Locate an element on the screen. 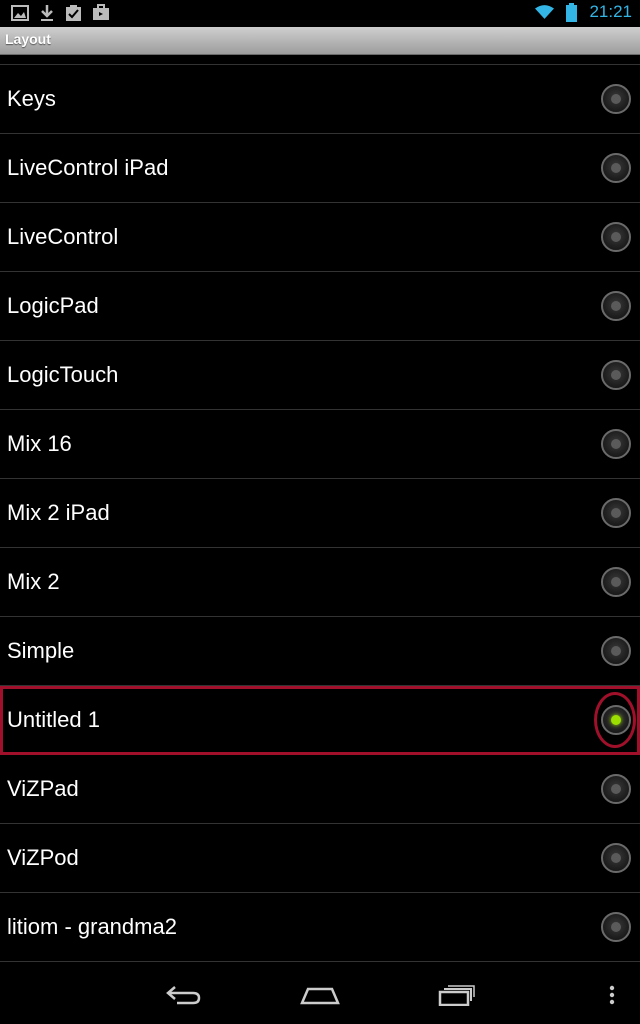 Image resolution: width=640 pixels, height=1024 pixels. dialog-title: Layout is located at coordinates (28, 39).